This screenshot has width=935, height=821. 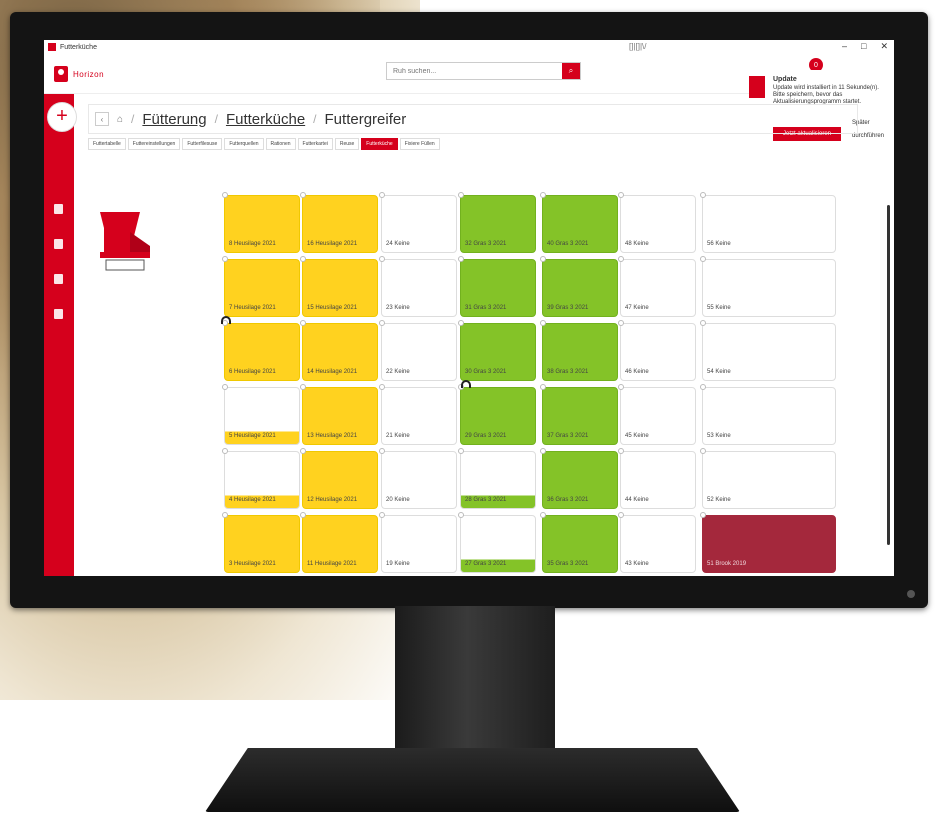 What do you see at coordinates (244, 144) in the screenshot?
I see `tab-item: Futterquellen` at bounding box center [244, 144].